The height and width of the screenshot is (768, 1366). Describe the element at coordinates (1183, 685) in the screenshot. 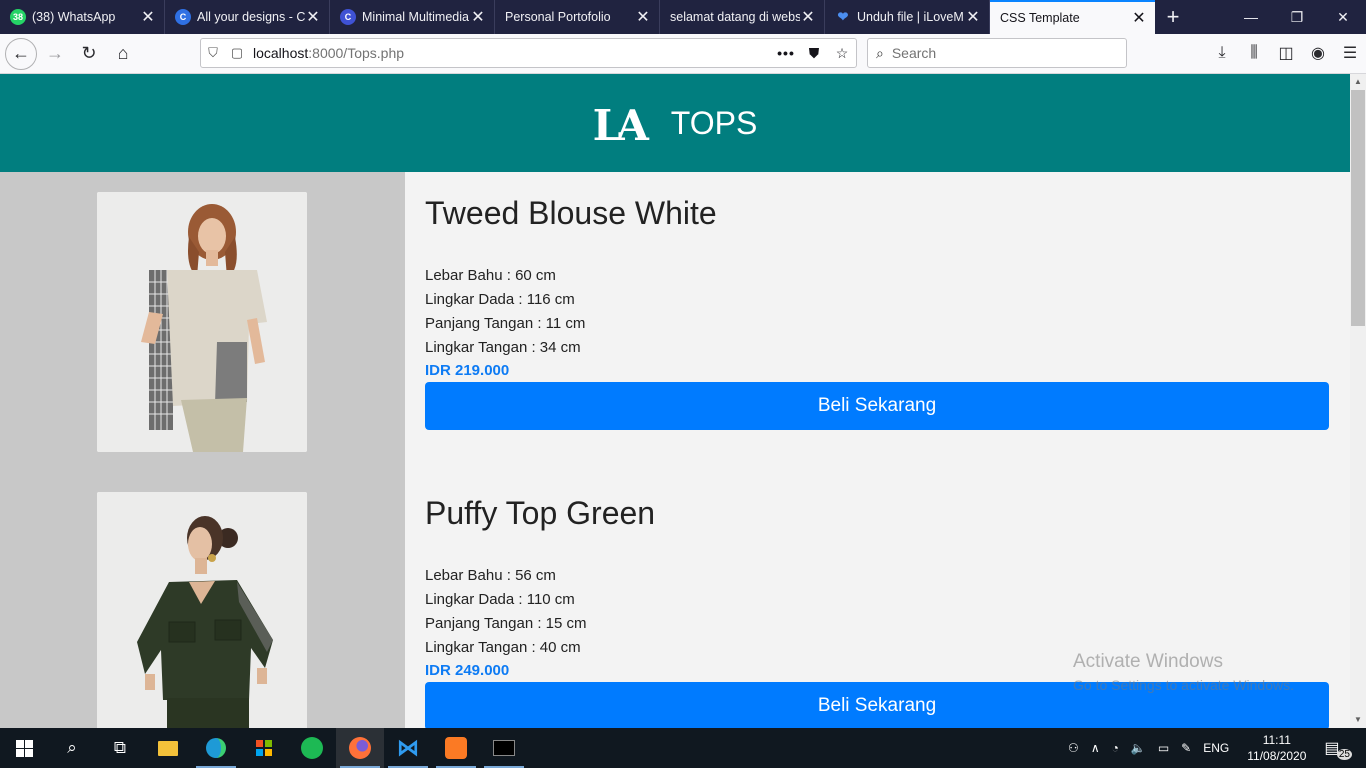

I see `watermark-subtitle: Go to Settings to activate Windows.` at that location.